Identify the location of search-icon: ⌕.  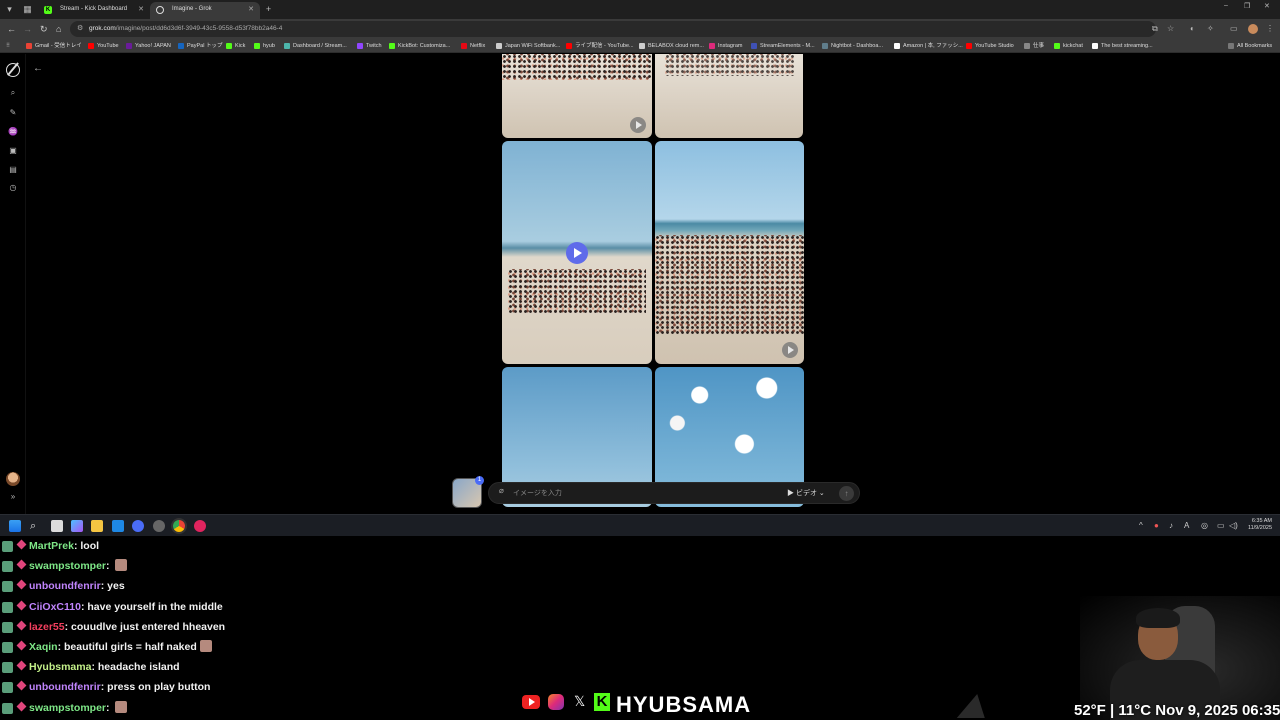
(13, 93).